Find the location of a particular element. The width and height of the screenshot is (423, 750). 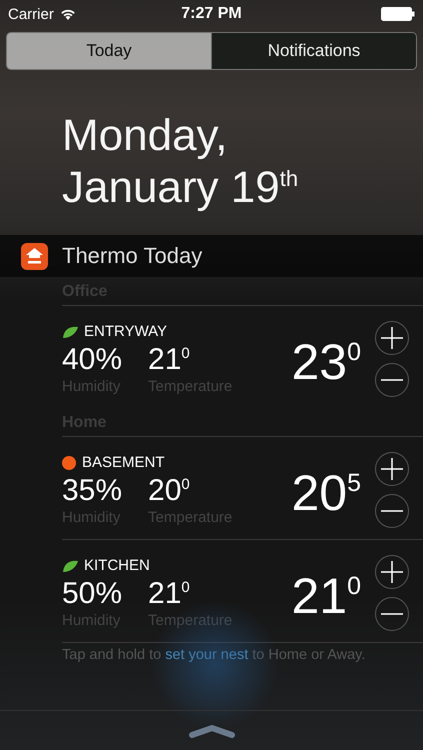

battery-icon is located at coordinates (398, 14).